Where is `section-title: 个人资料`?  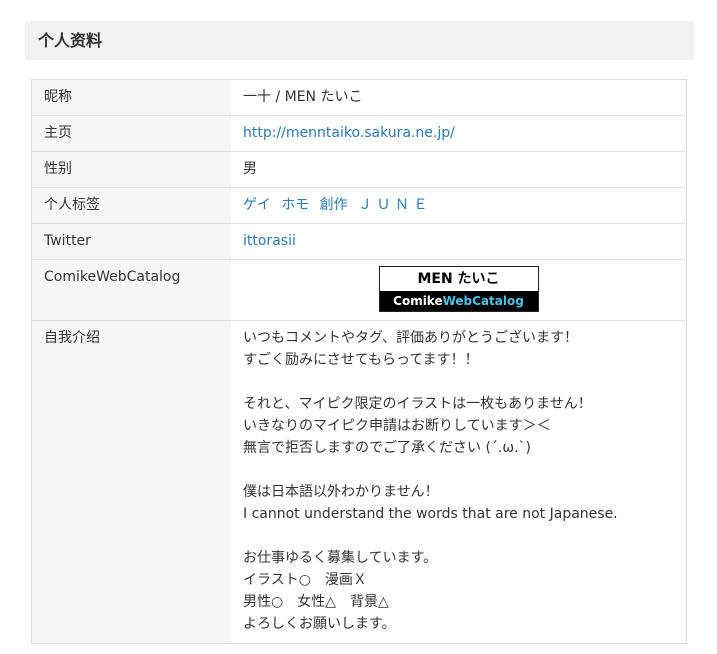 section-title: 个人资料 is located at coordinates (70, 40).